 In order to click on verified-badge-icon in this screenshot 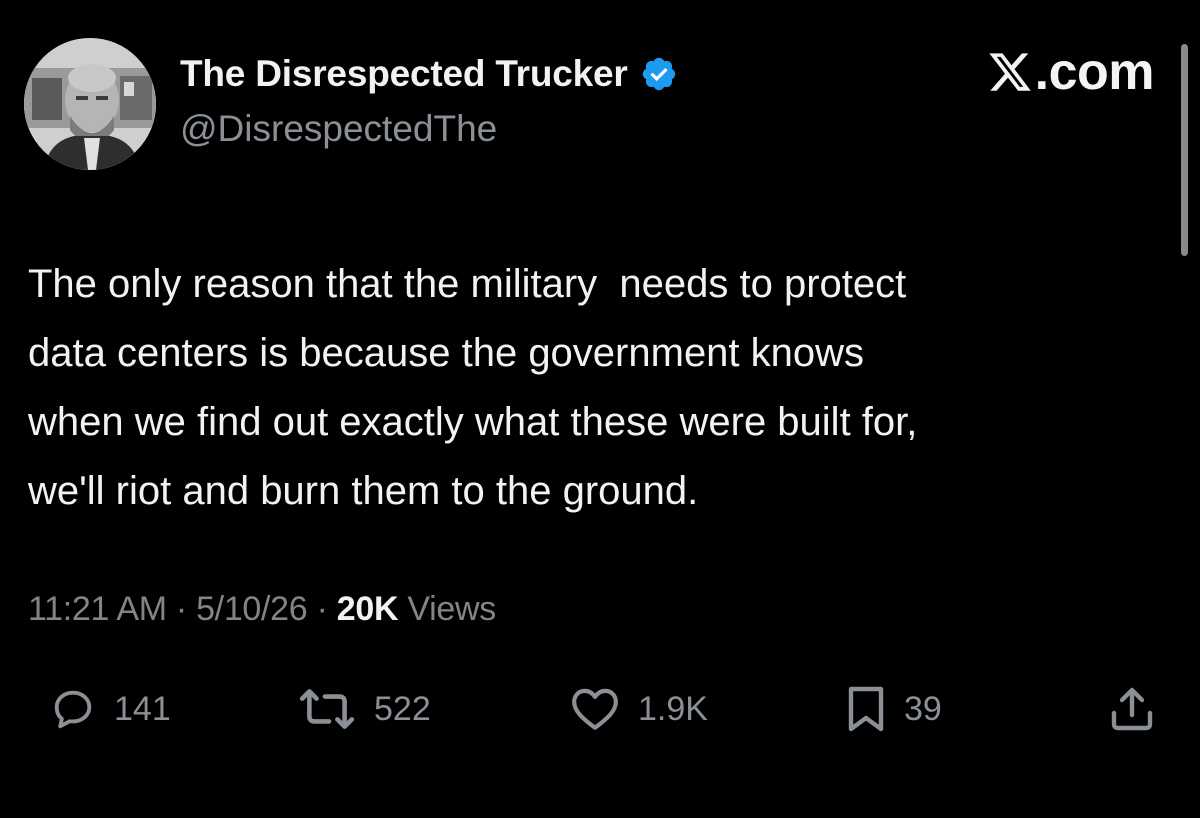, I will do `click(659, 74)`.